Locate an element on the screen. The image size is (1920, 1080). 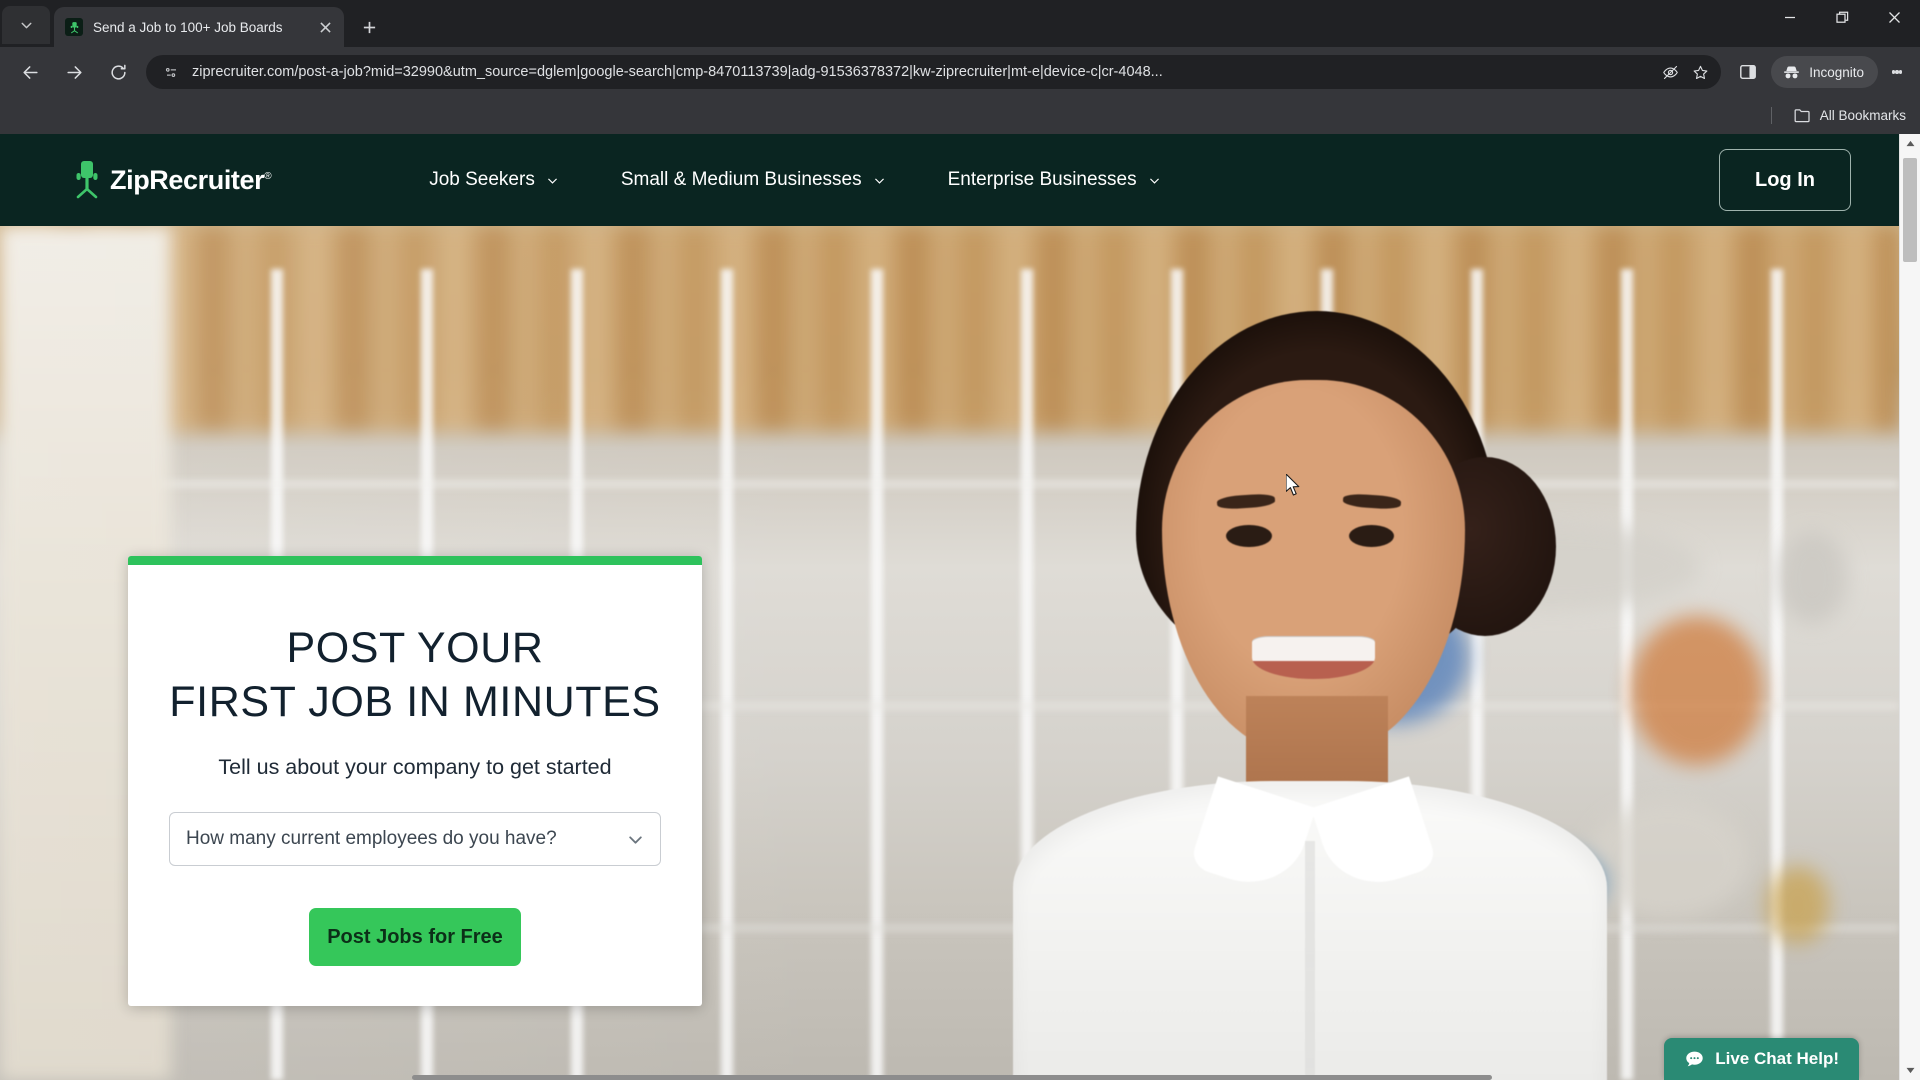
divider is located at coordinates (1771, 115).